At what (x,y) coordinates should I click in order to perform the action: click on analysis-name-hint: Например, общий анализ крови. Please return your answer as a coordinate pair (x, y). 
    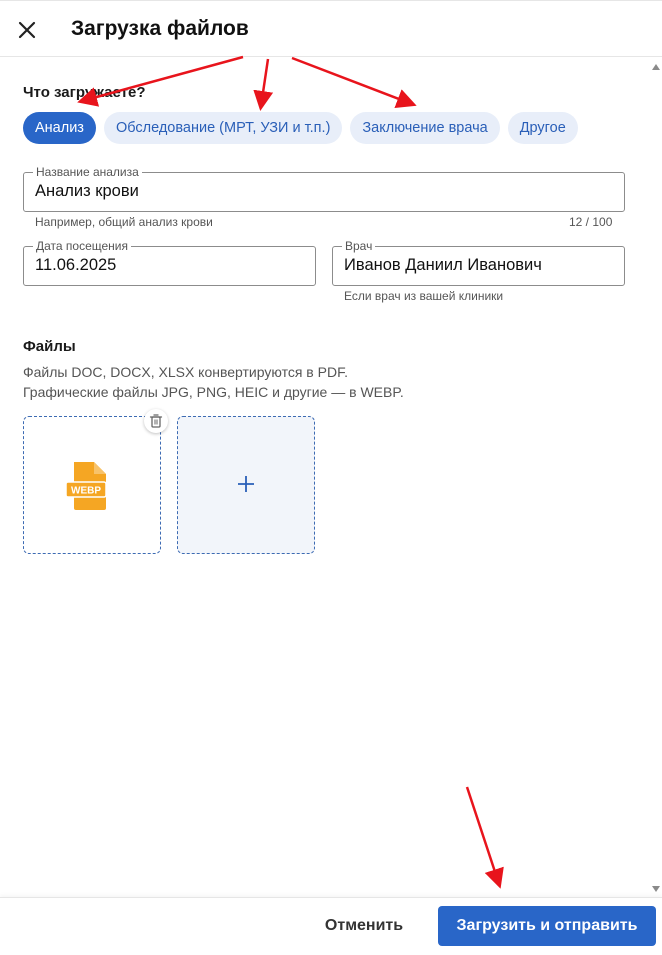
    Looking at the image, I should click on (124, 222).